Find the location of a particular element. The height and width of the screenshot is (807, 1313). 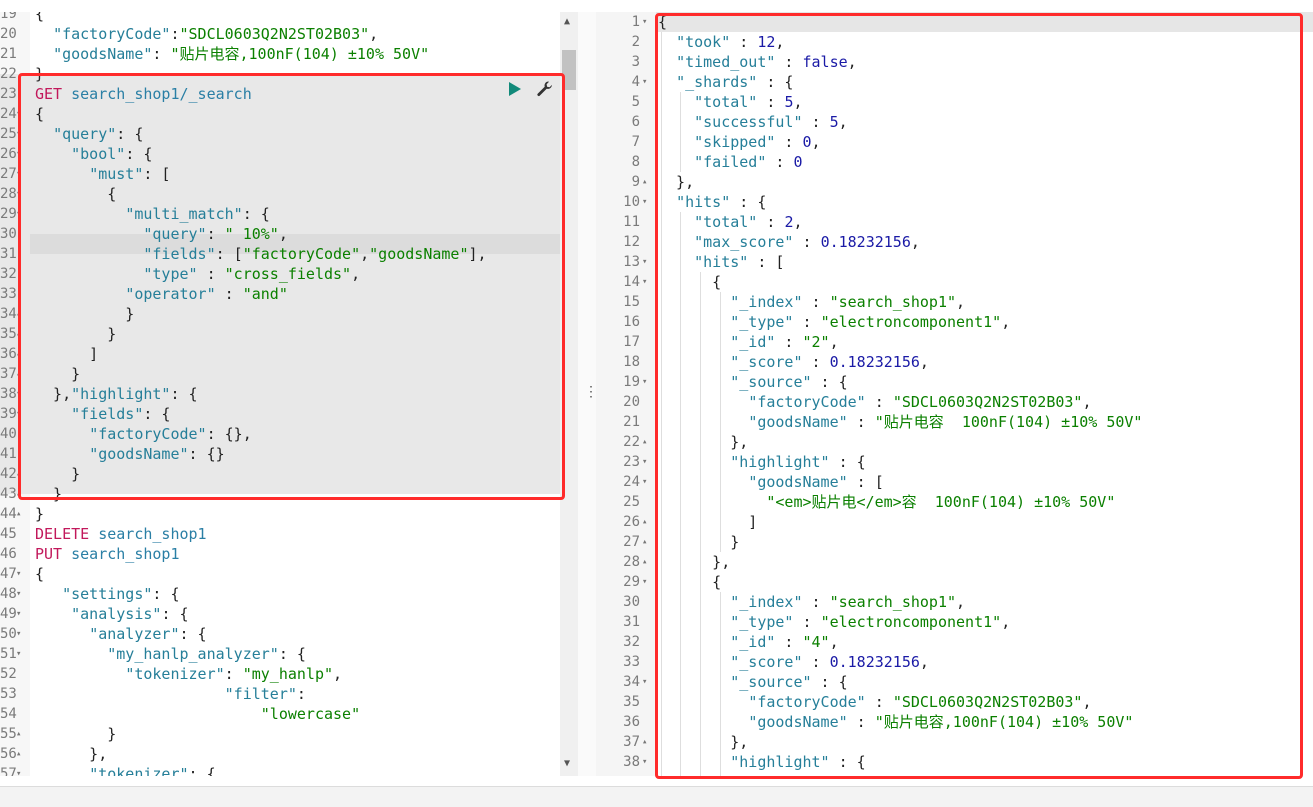

code-line: 12 "max_score" : 0.18232156, is located at coordinates (954, 242).